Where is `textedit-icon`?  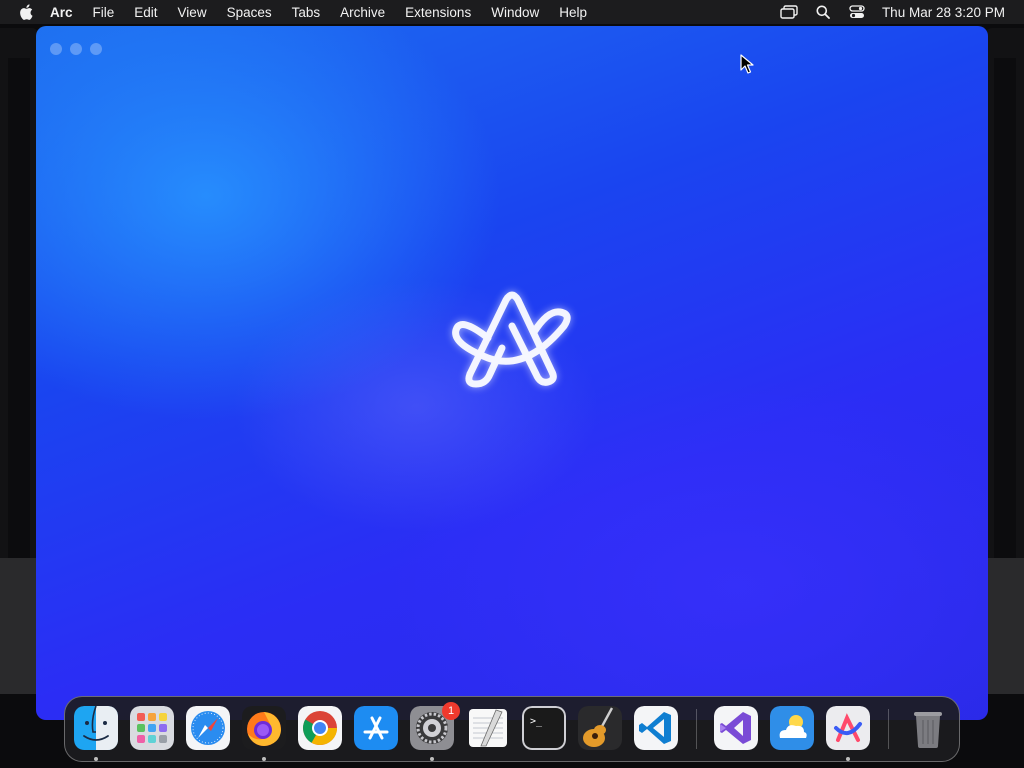 textedit-icon is located at coordinates (488, 728).